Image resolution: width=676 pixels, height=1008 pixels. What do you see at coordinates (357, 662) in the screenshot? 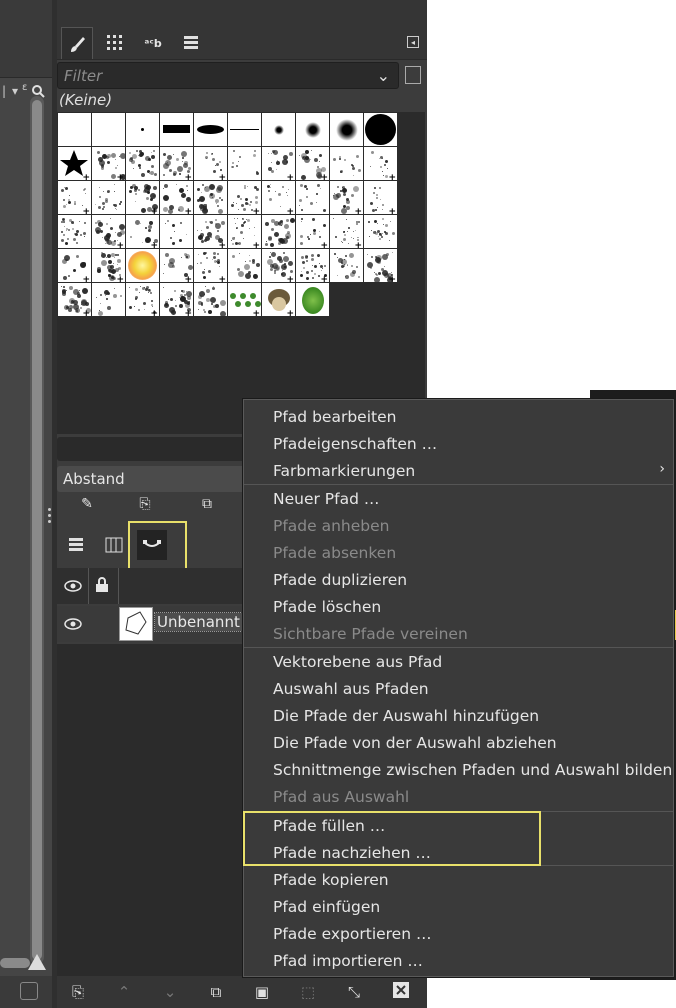
I see `menu-item: Vektorebene aus Pfad` at bounding box center [357, 662].